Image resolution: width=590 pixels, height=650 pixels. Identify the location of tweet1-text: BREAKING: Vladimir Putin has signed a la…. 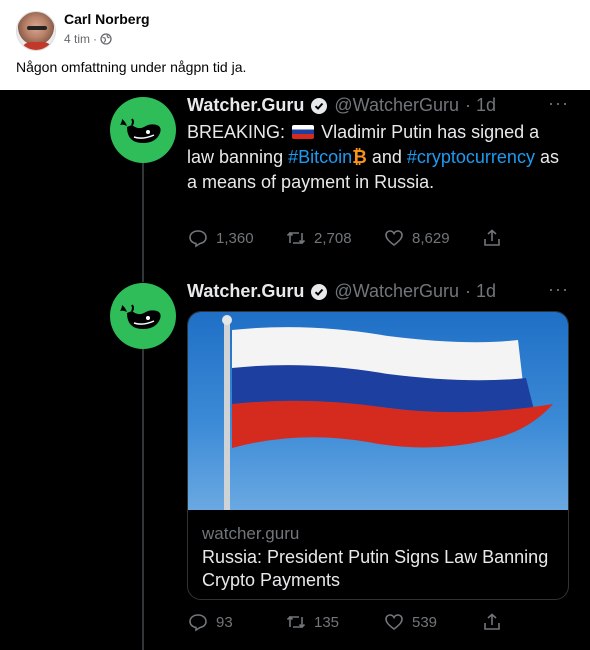
(377, 157).